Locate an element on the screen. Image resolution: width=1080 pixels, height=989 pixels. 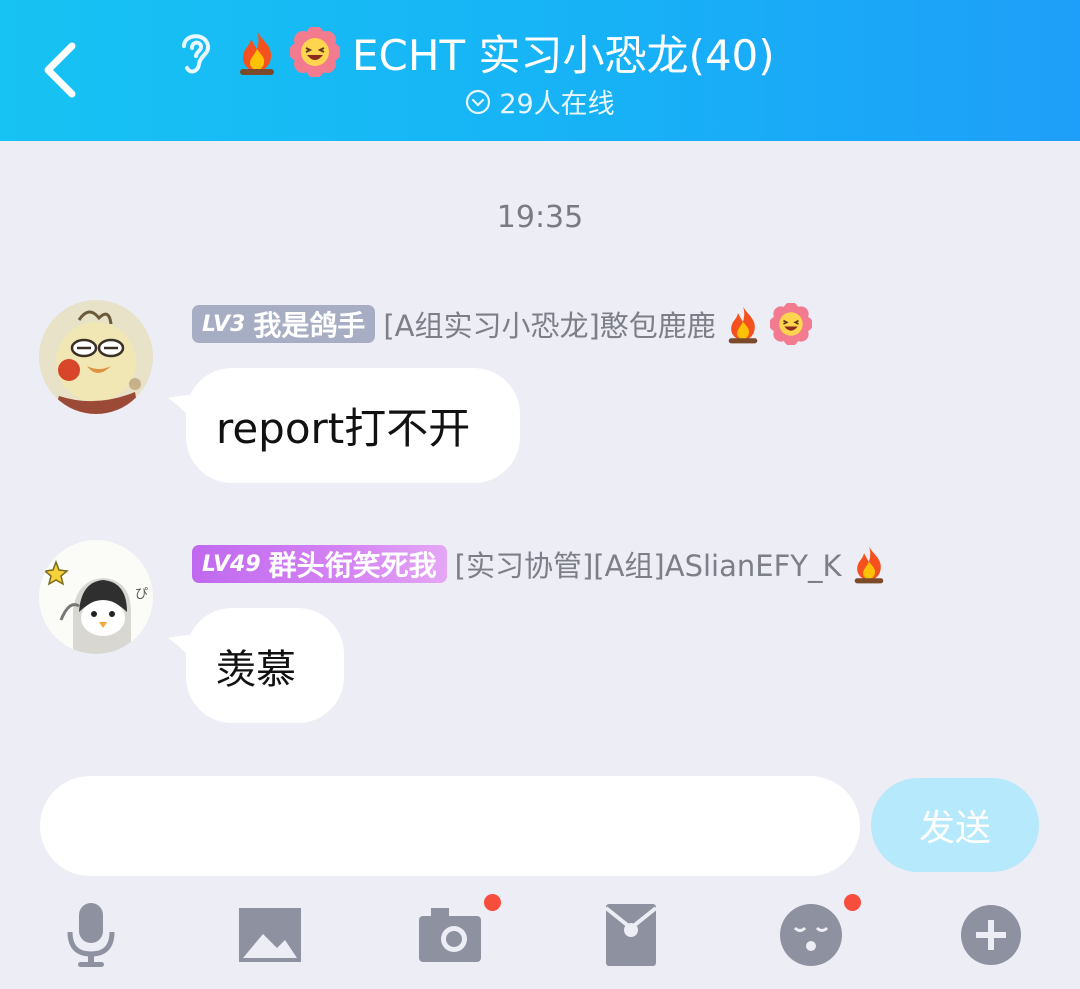
group-title-row: ECHT 实习小恐龙(40) is located at coordinates (472, 52).